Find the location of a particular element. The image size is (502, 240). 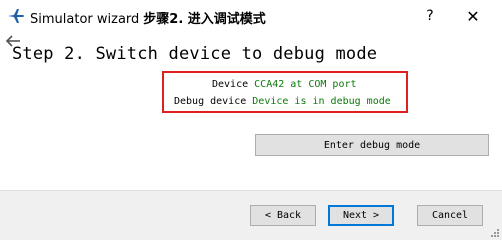

window-title-cn: 步骤2. 进入调试模式 is located at coordinates (204, 19).